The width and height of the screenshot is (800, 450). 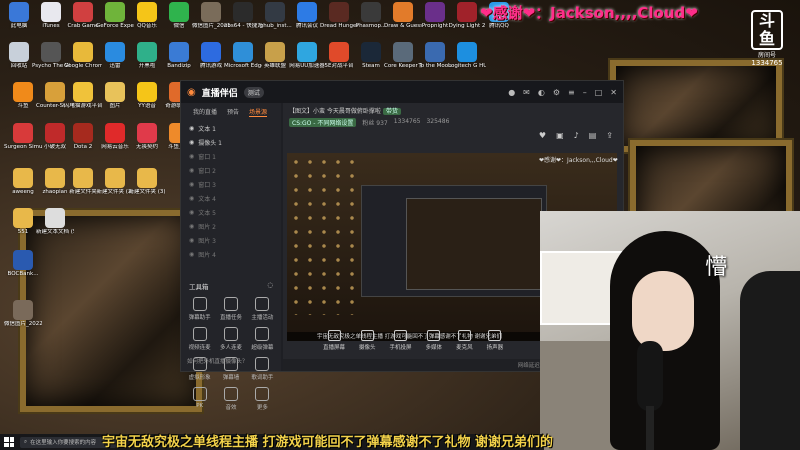 I want to click on scene-item: ◉ 图片 2, so click(x=231, y=226).